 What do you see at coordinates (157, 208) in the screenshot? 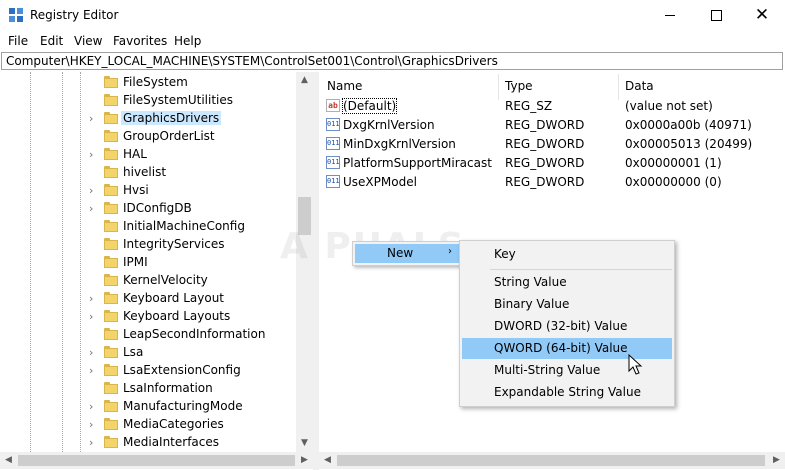
I see `tree-item-label: IDConfigDB` at bounding box center [157, 208].